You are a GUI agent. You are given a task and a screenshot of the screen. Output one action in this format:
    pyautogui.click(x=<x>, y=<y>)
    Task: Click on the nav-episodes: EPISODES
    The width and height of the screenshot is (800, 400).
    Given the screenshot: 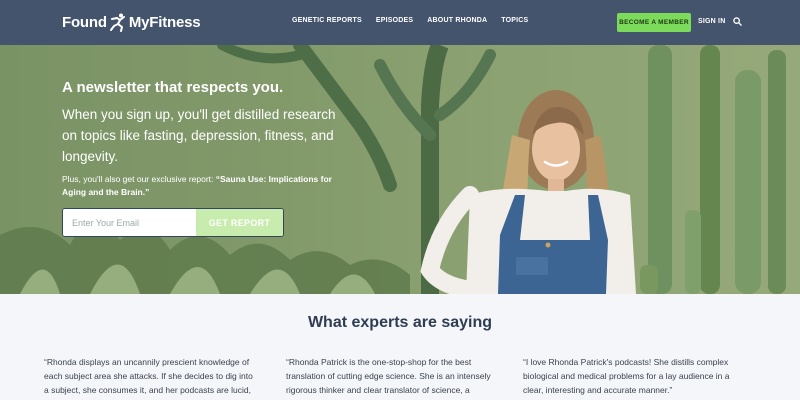 What is the action you would take?
    pyautogui.click(x=394, y=20)
    